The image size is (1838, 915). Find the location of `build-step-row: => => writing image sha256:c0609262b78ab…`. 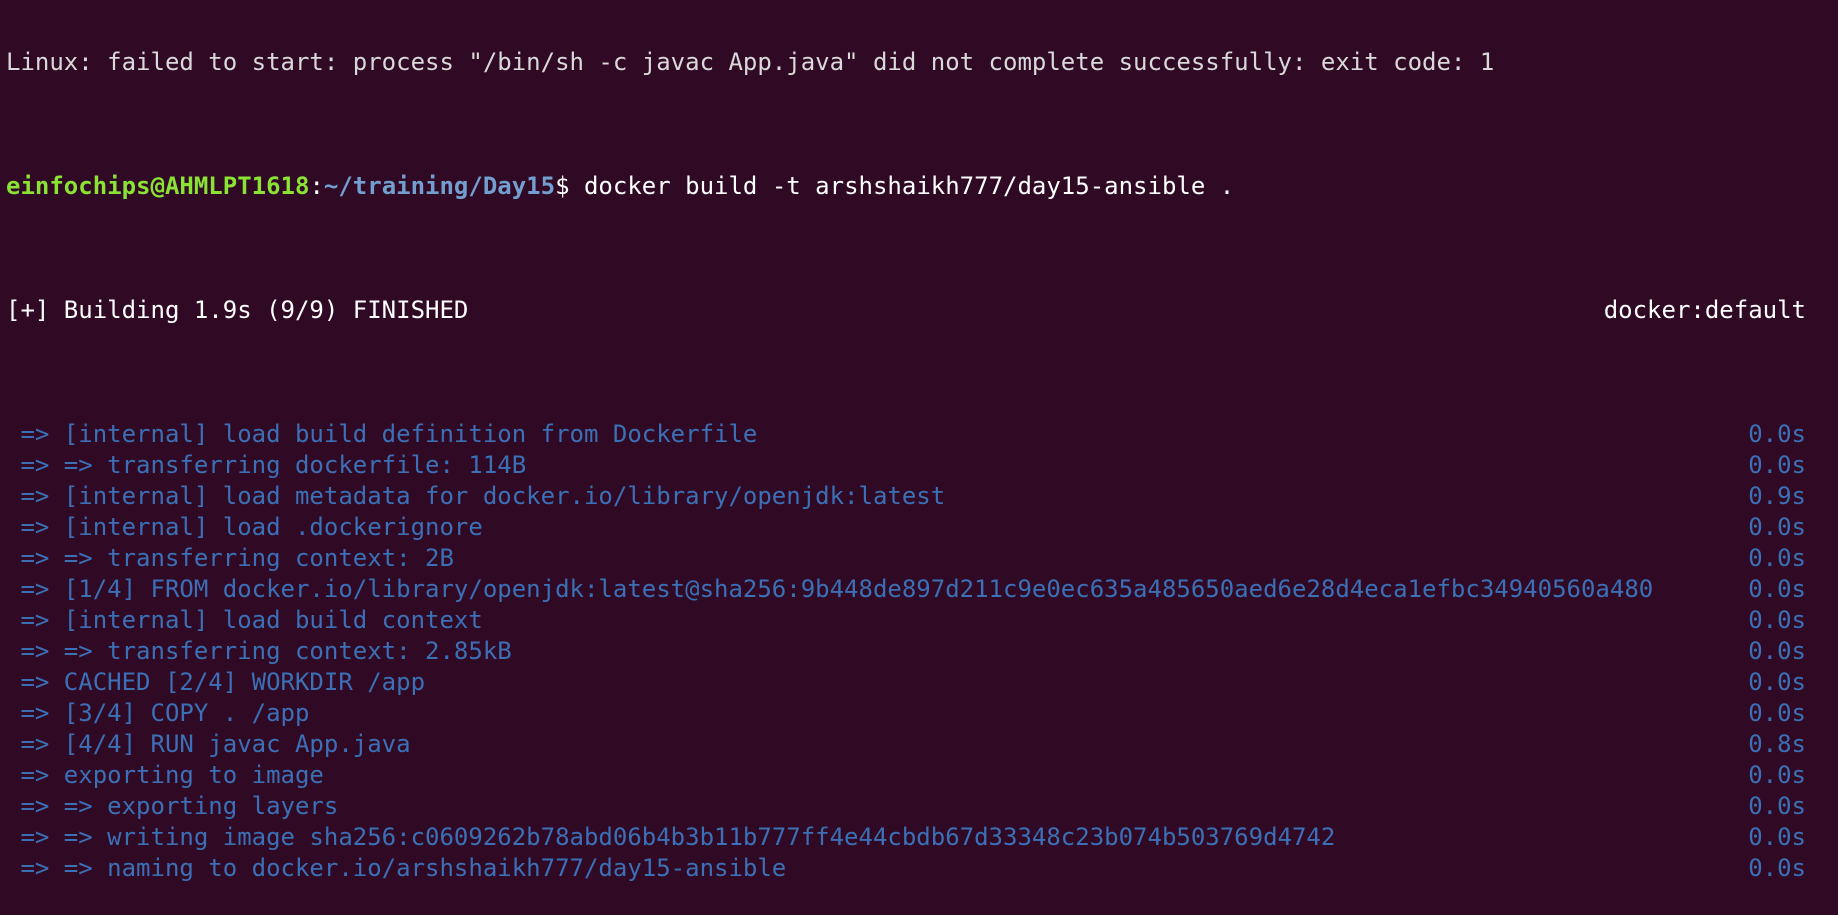

build-step-row: => => writing image sha256:c0609262b78ab… is located at coordinates (919, 837).